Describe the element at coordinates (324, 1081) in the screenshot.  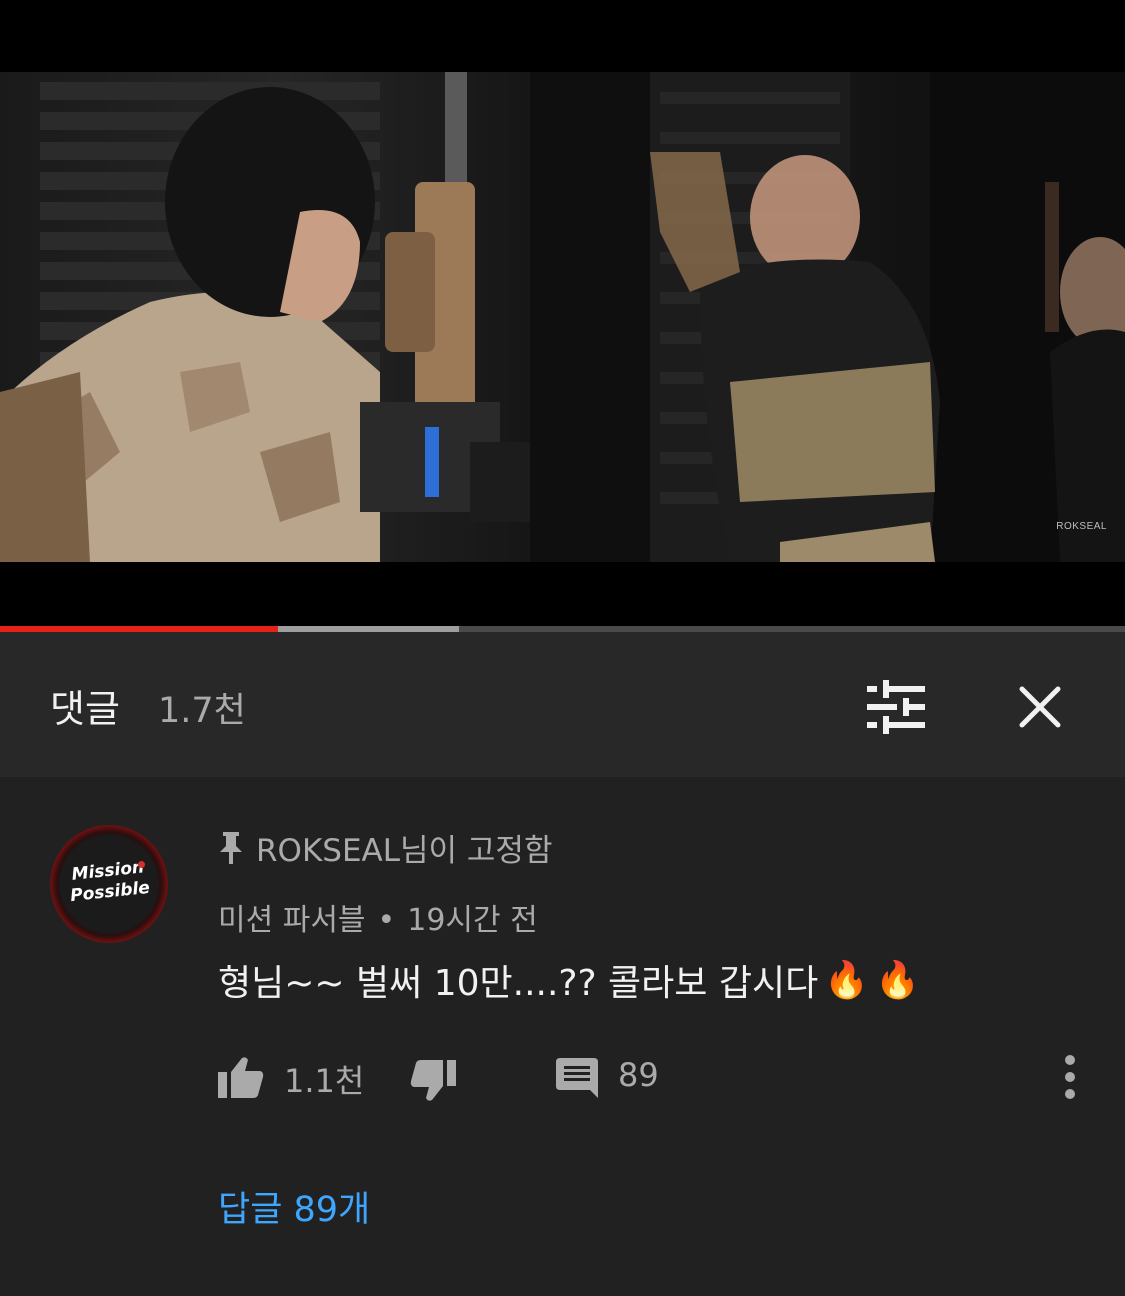
I see `like-count: 1.1천` at that location.